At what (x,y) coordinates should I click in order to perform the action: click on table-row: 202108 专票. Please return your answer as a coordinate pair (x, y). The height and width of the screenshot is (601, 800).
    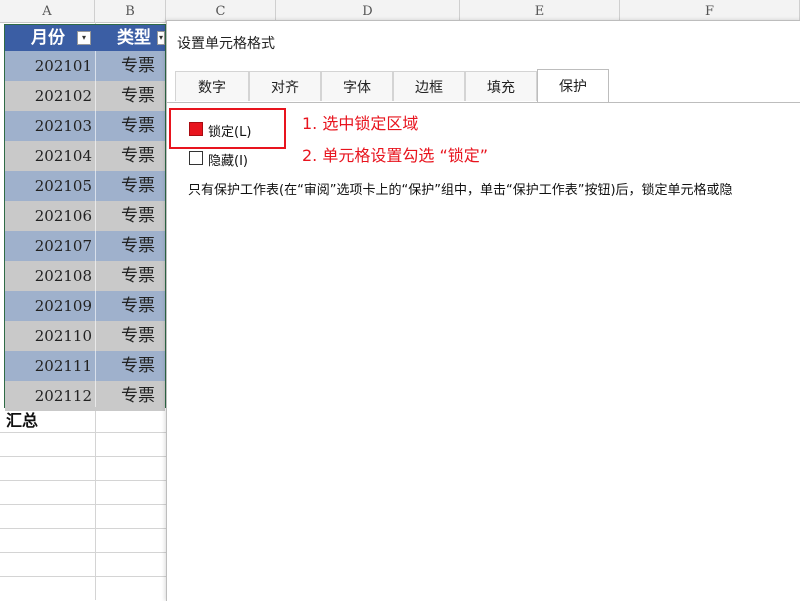
    Looking at the image, I should click on (85, 276).